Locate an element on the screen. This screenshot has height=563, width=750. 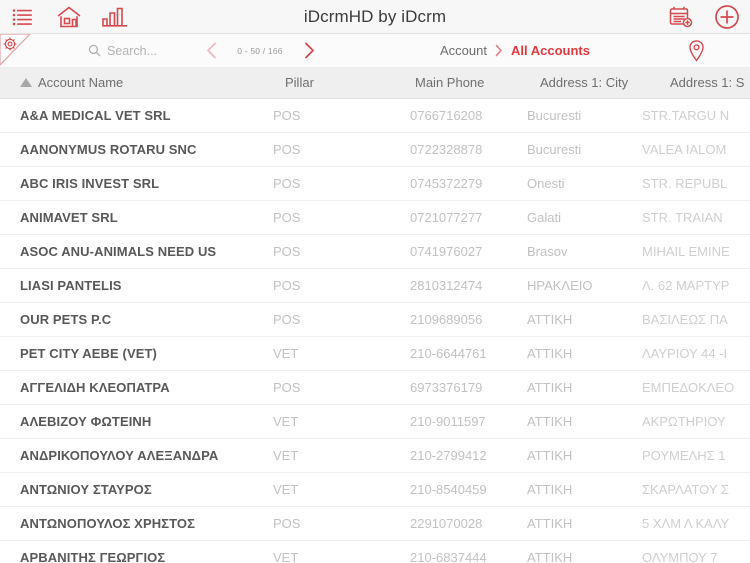
pagination-label: 0 - 50 / 166 is located at coordinates (260, 50).